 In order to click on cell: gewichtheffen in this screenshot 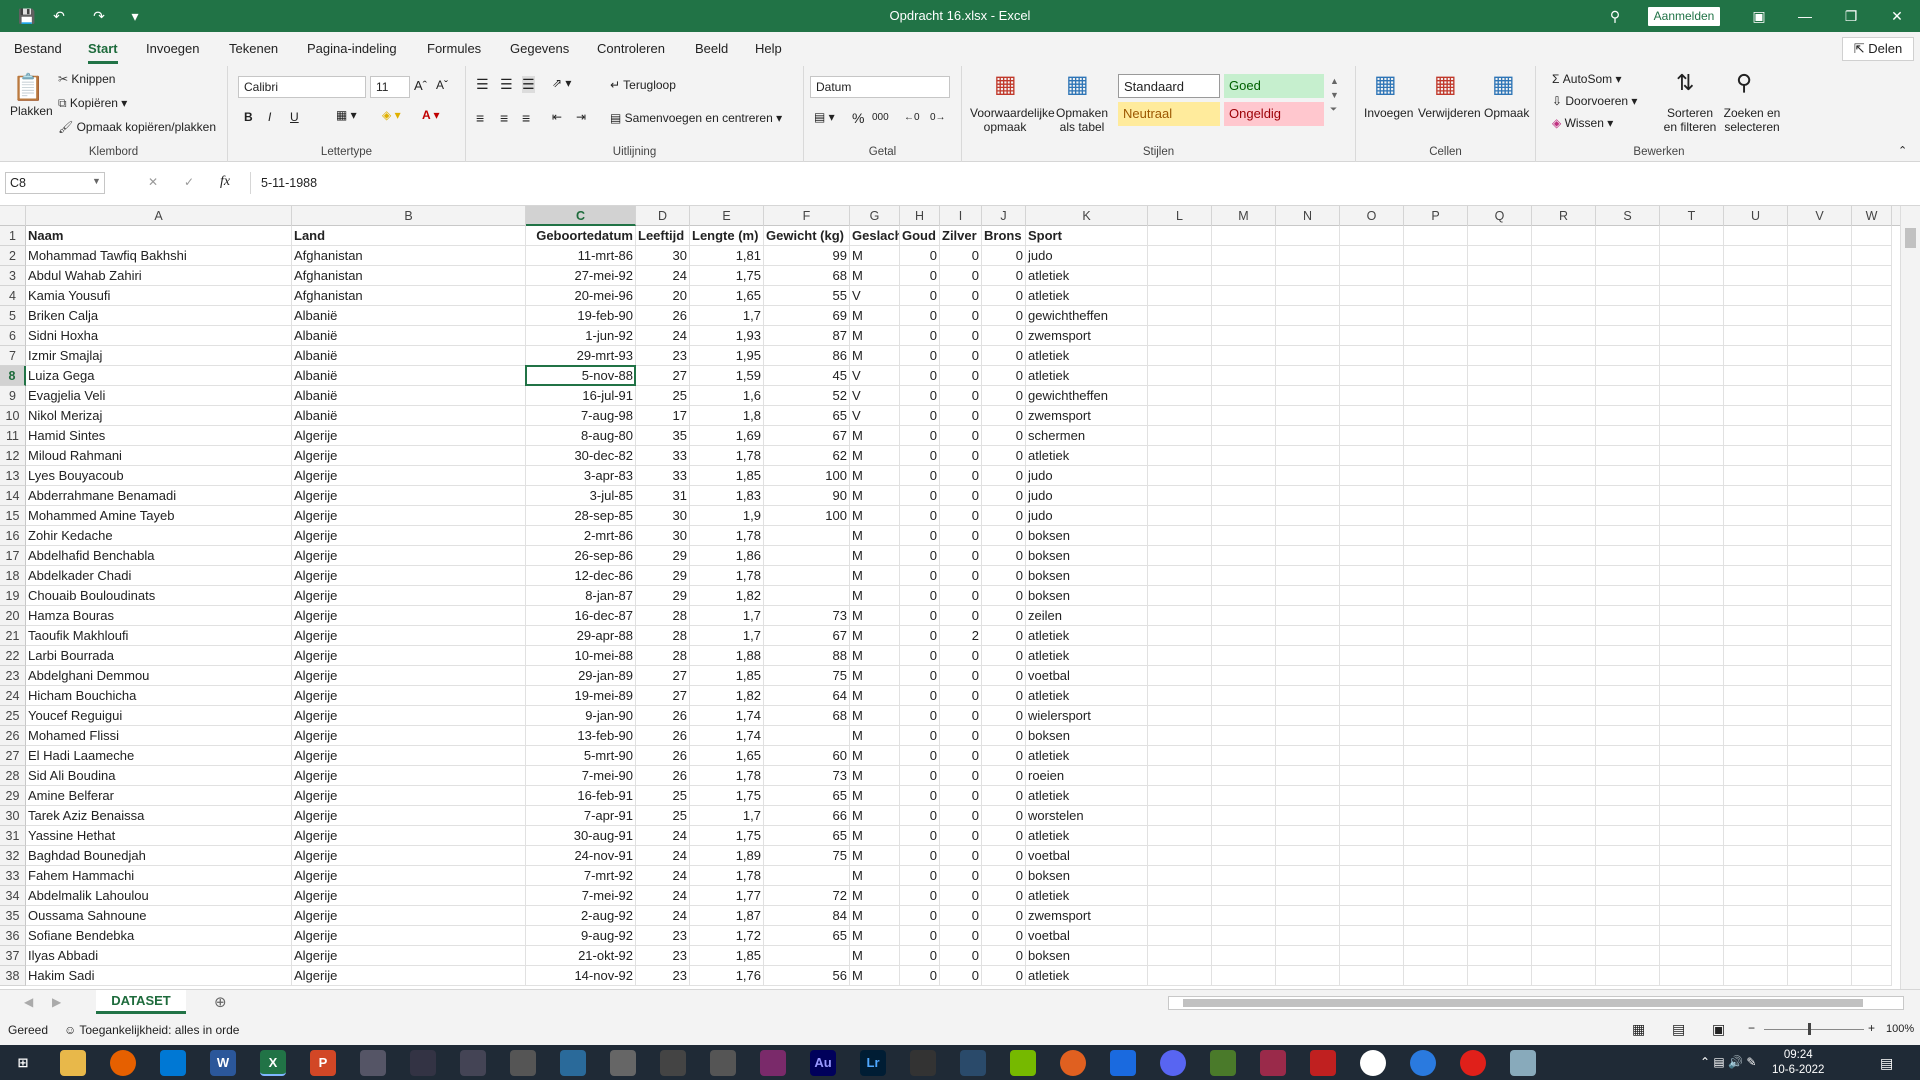, I will do `click(1087, 316)`.